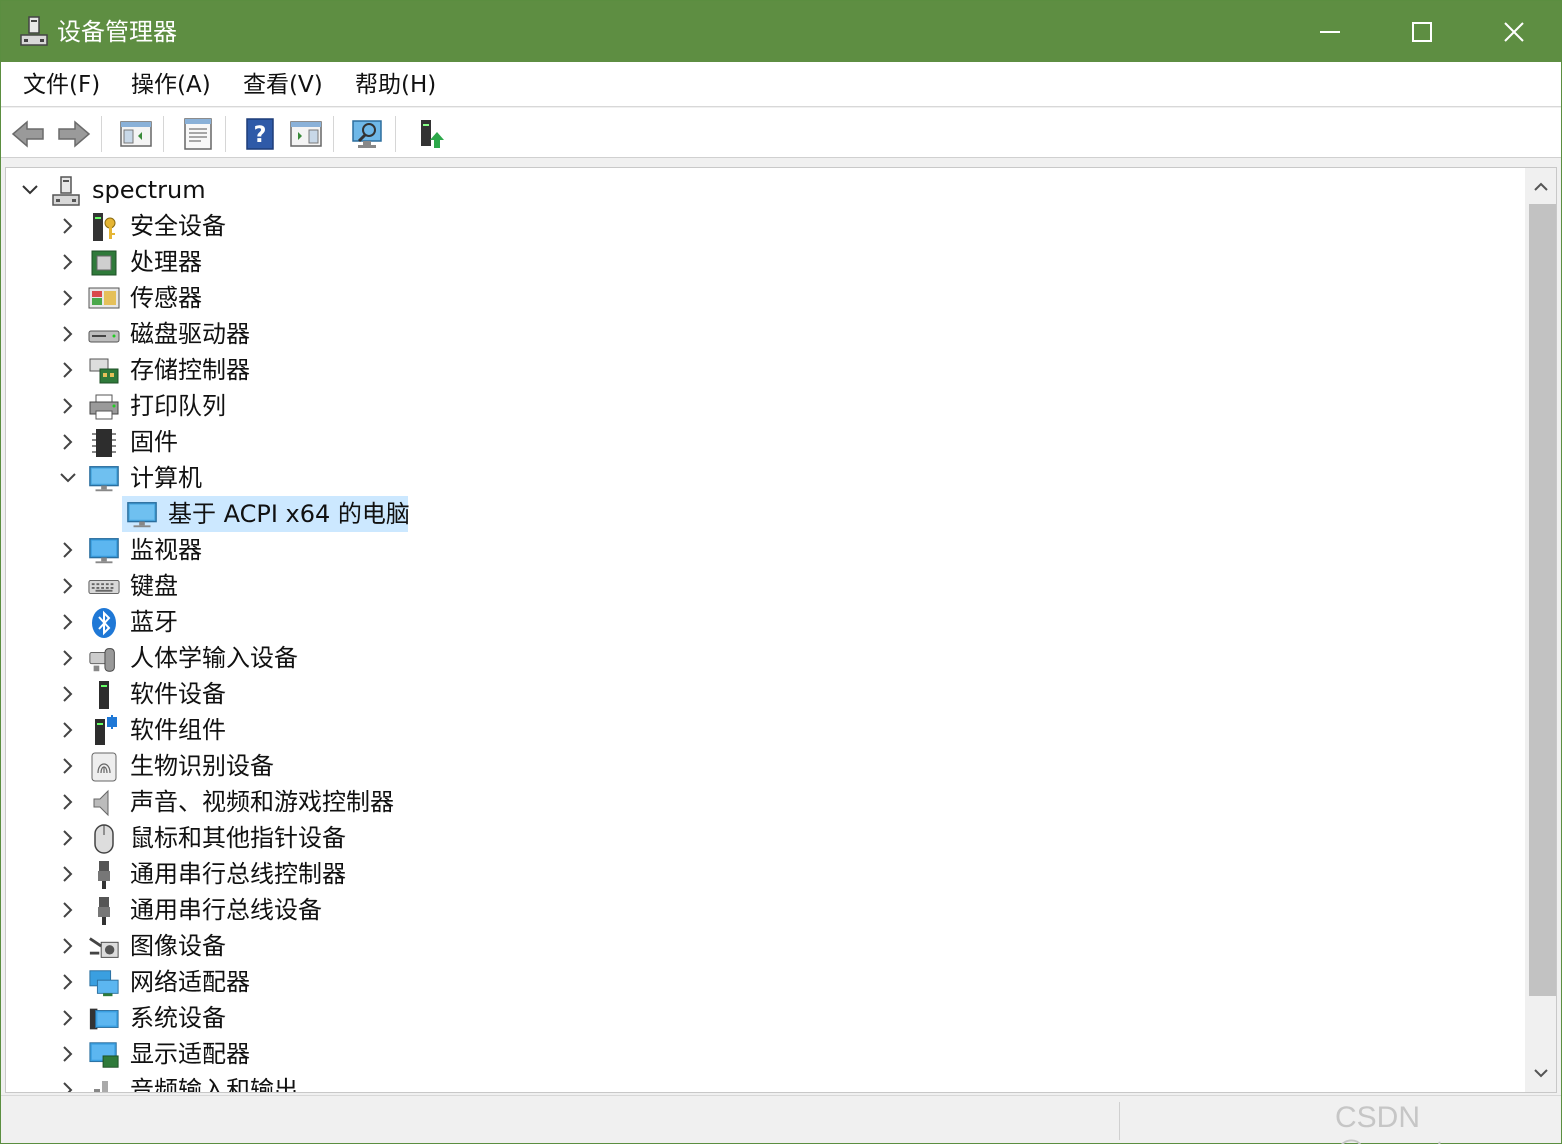  I want to click on menu-help: 帮助(H), so click(395, 85).